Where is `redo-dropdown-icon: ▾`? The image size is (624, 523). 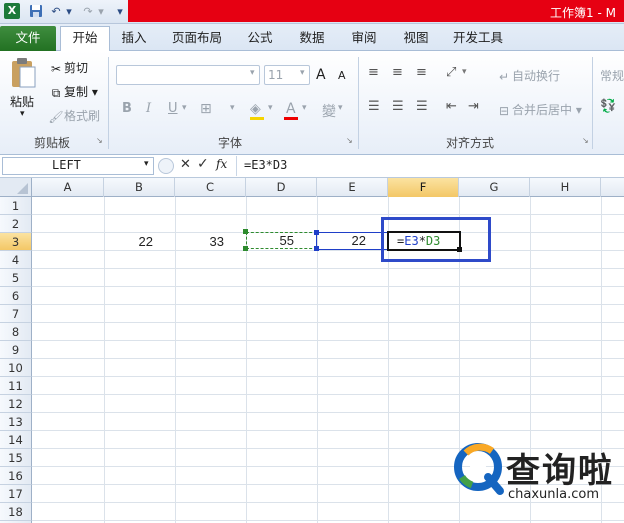
redo-dropdown-icon: ▾ is located at coordinates (101, 11).